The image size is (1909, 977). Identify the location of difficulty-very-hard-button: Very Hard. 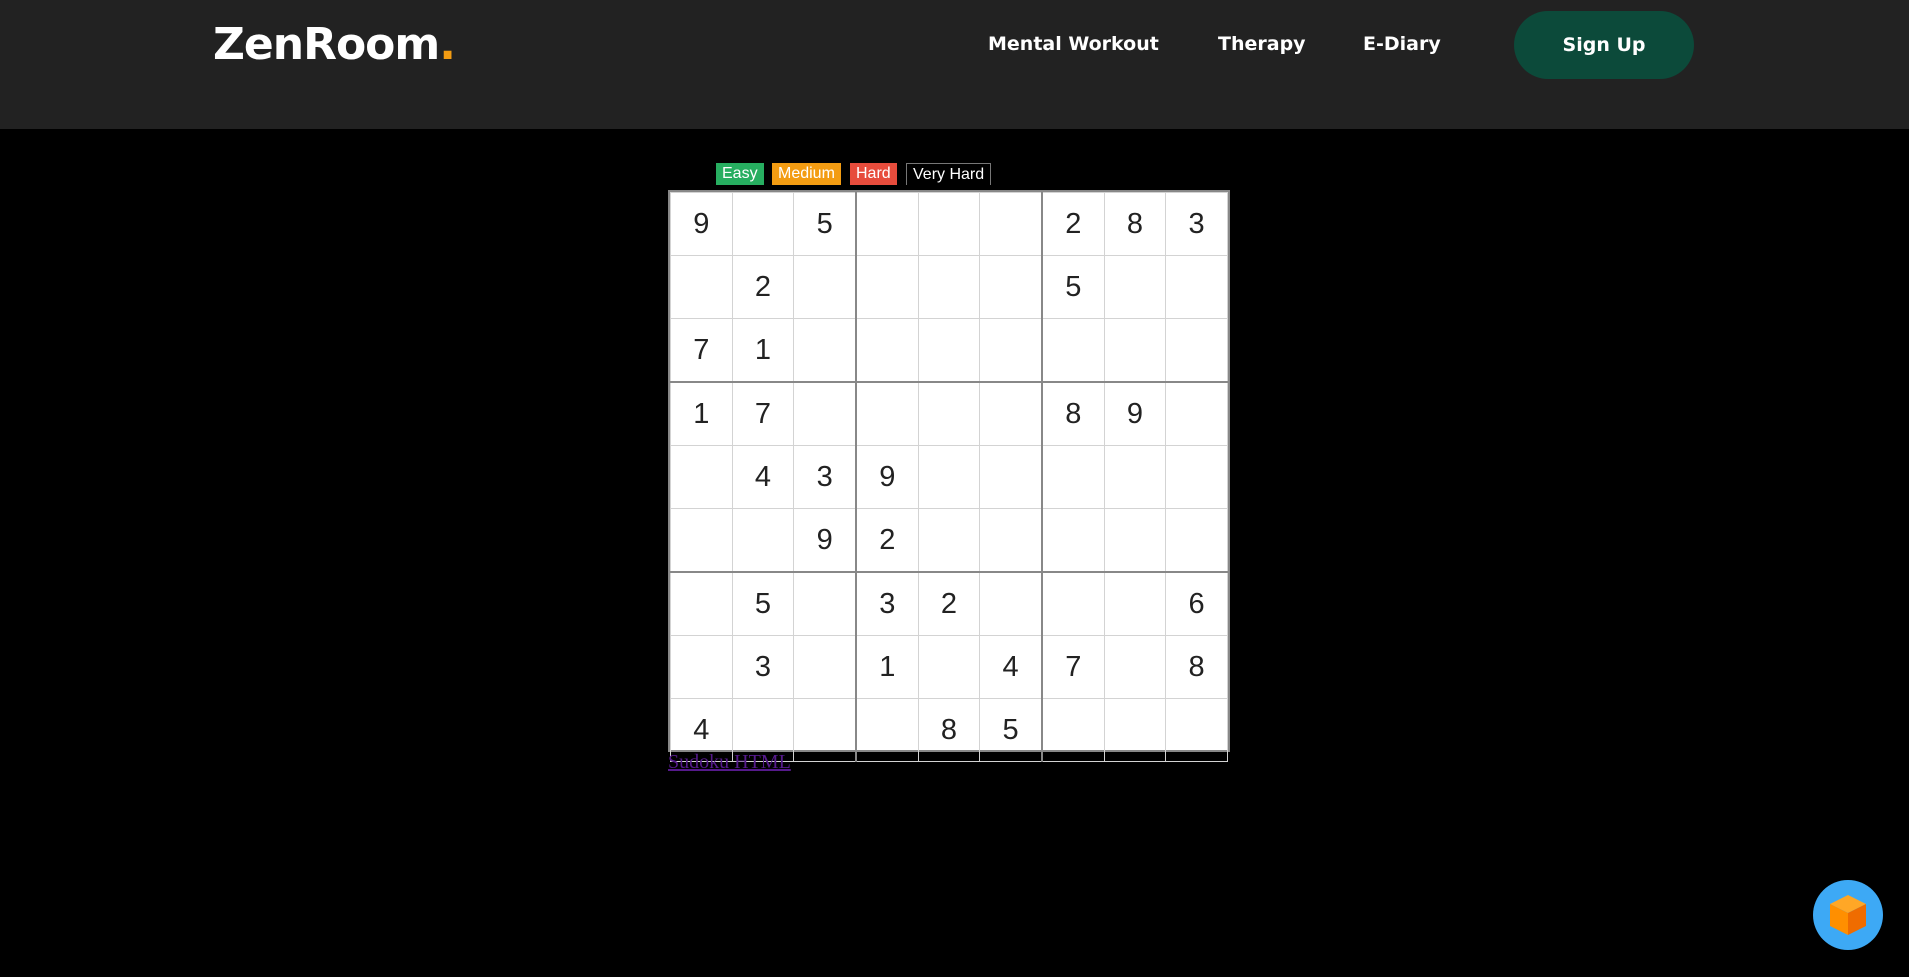
(949, 174).